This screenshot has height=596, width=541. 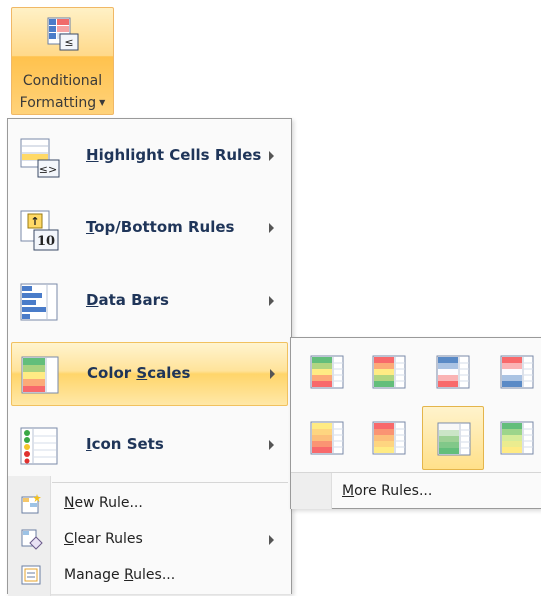 I want to click on button-label-line1: Conditional, so click(x=62, y=81).